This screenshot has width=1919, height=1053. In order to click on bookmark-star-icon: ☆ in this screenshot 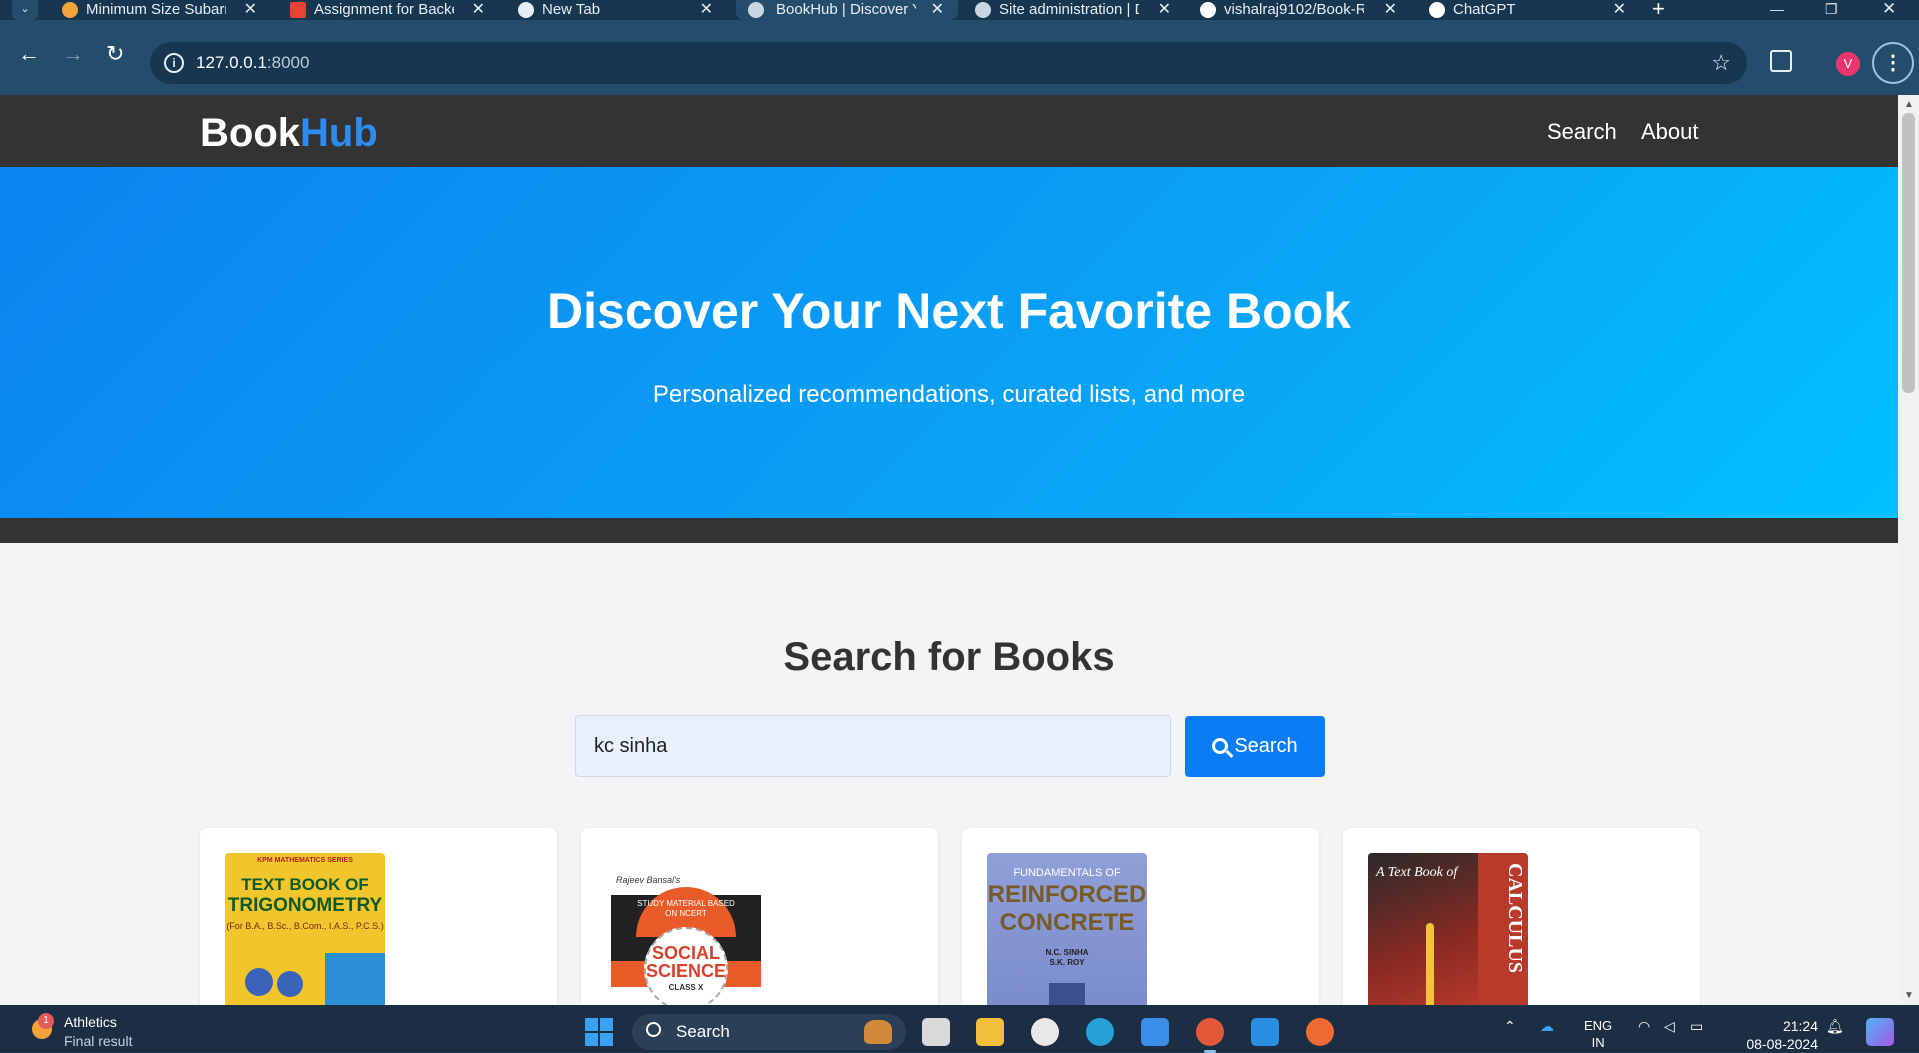, I will do `click(1721, 63)`.